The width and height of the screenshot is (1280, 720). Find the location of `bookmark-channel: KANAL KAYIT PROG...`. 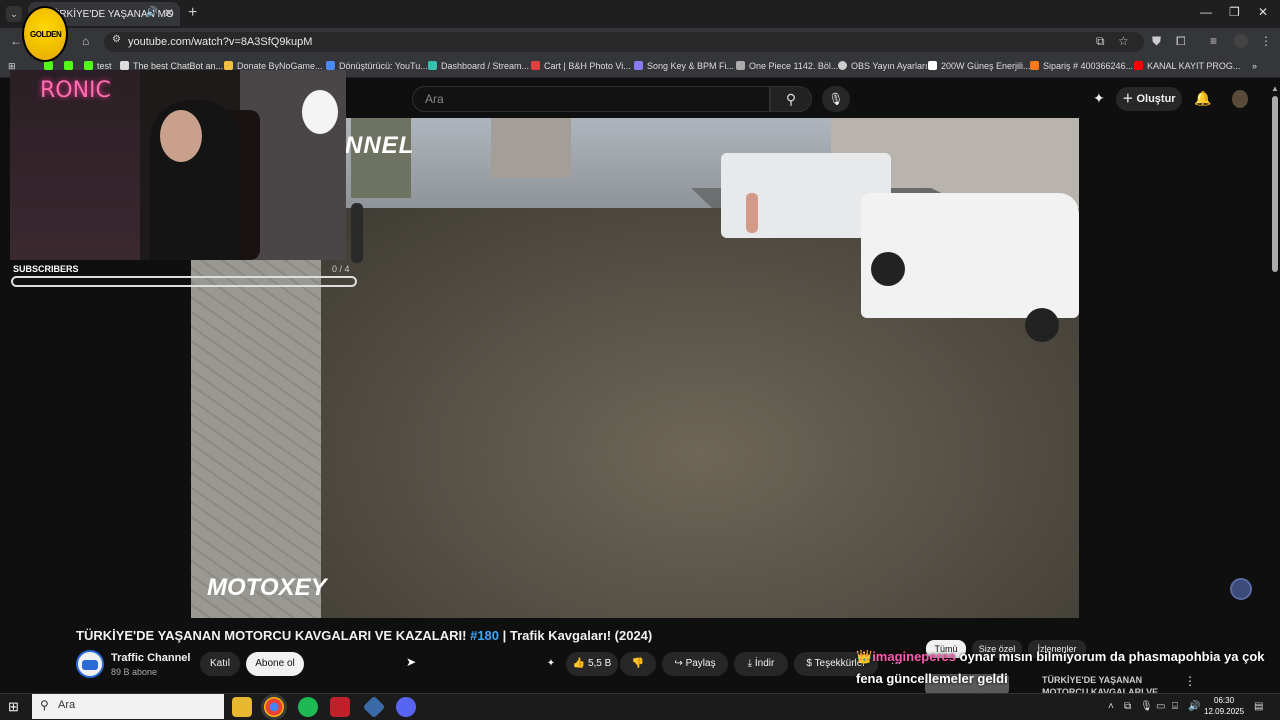

bookmark-channel: KANAL KAYIT PROG... is located at coordinates (1187, 66).